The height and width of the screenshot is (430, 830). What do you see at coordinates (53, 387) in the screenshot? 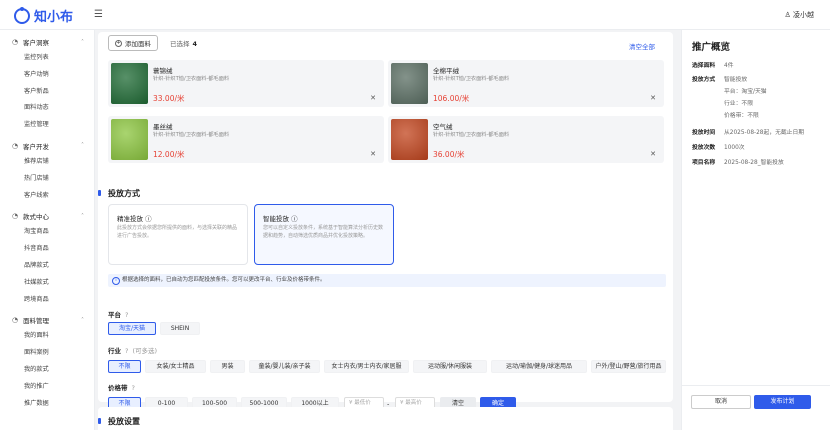
I see `sidebar-item: 我的推广` at bounding box center [53, 387].